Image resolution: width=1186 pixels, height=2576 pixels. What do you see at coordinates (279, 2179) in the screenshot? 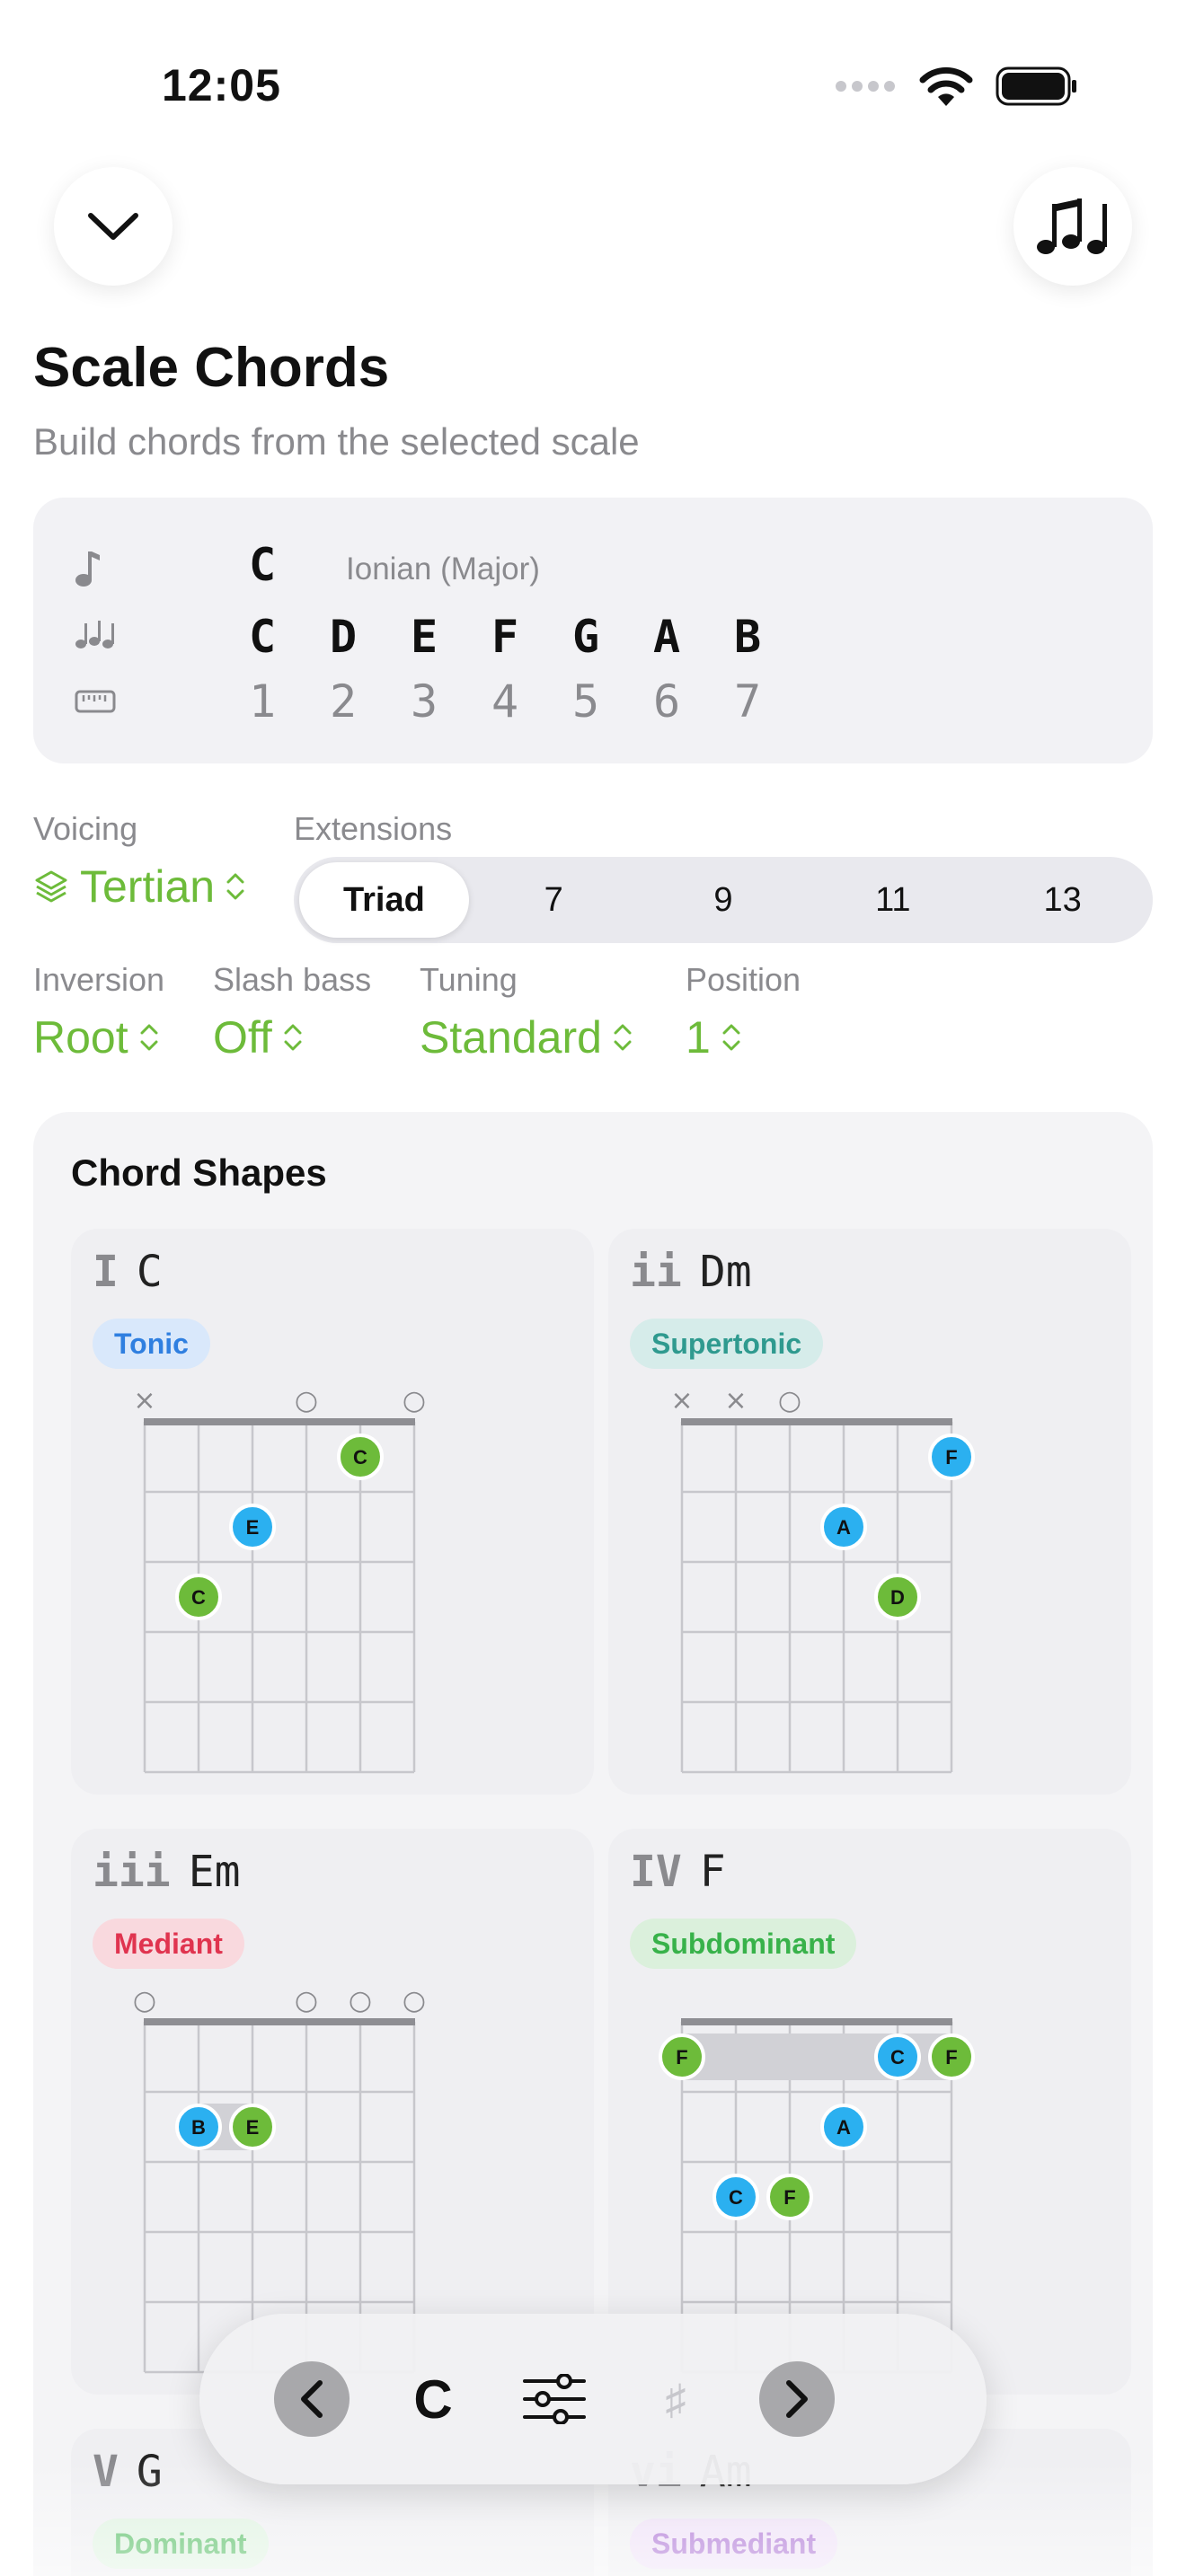
I see `chord-diagram: ○ ○ ○ ○ B E` at bounding box center [279, 2179].